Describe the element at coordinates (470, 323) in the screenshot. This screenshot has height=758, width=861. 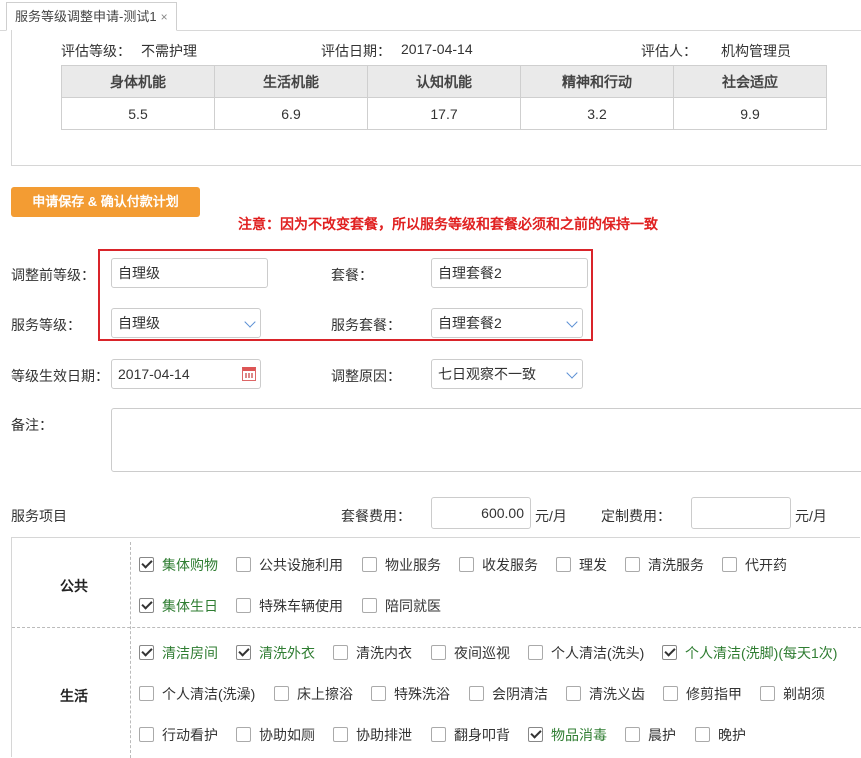
I see `service-package-value: 自理套餐2` at that location.